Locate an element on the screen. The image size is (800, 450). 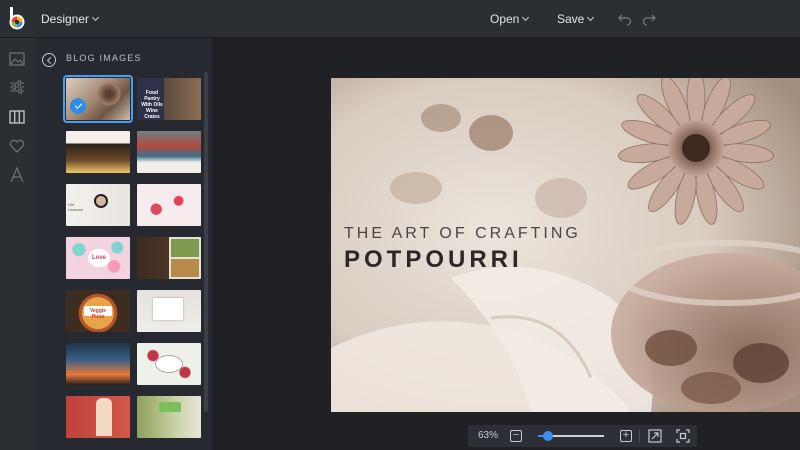
open-menu: Open is located at coordinates (510, 19).